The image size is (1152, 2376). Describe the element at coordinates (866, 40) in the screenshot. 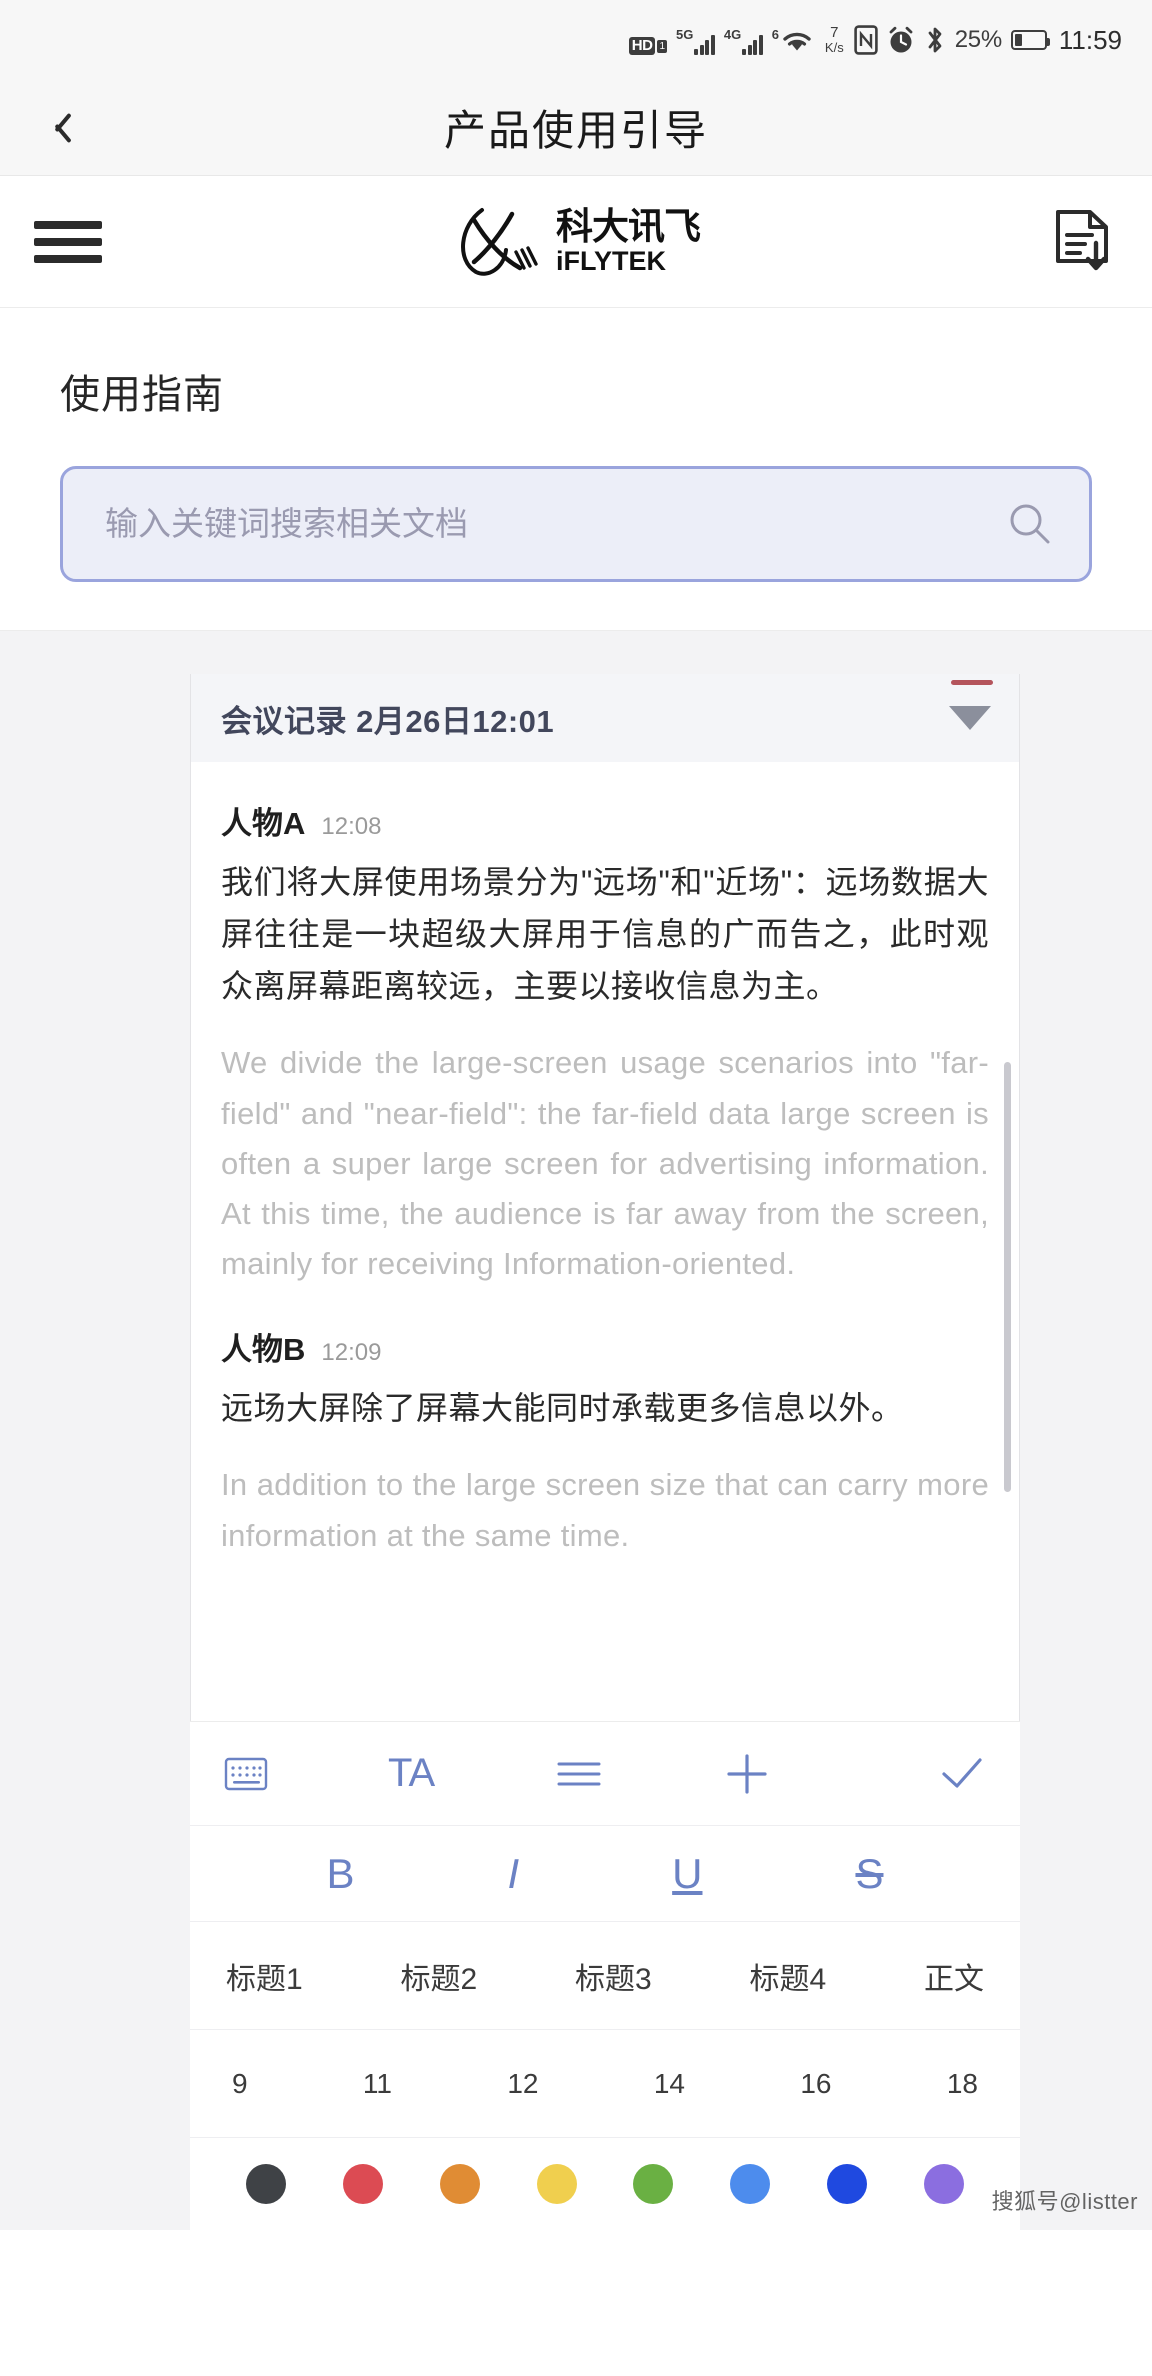

I see `nfc-icon` at that location.